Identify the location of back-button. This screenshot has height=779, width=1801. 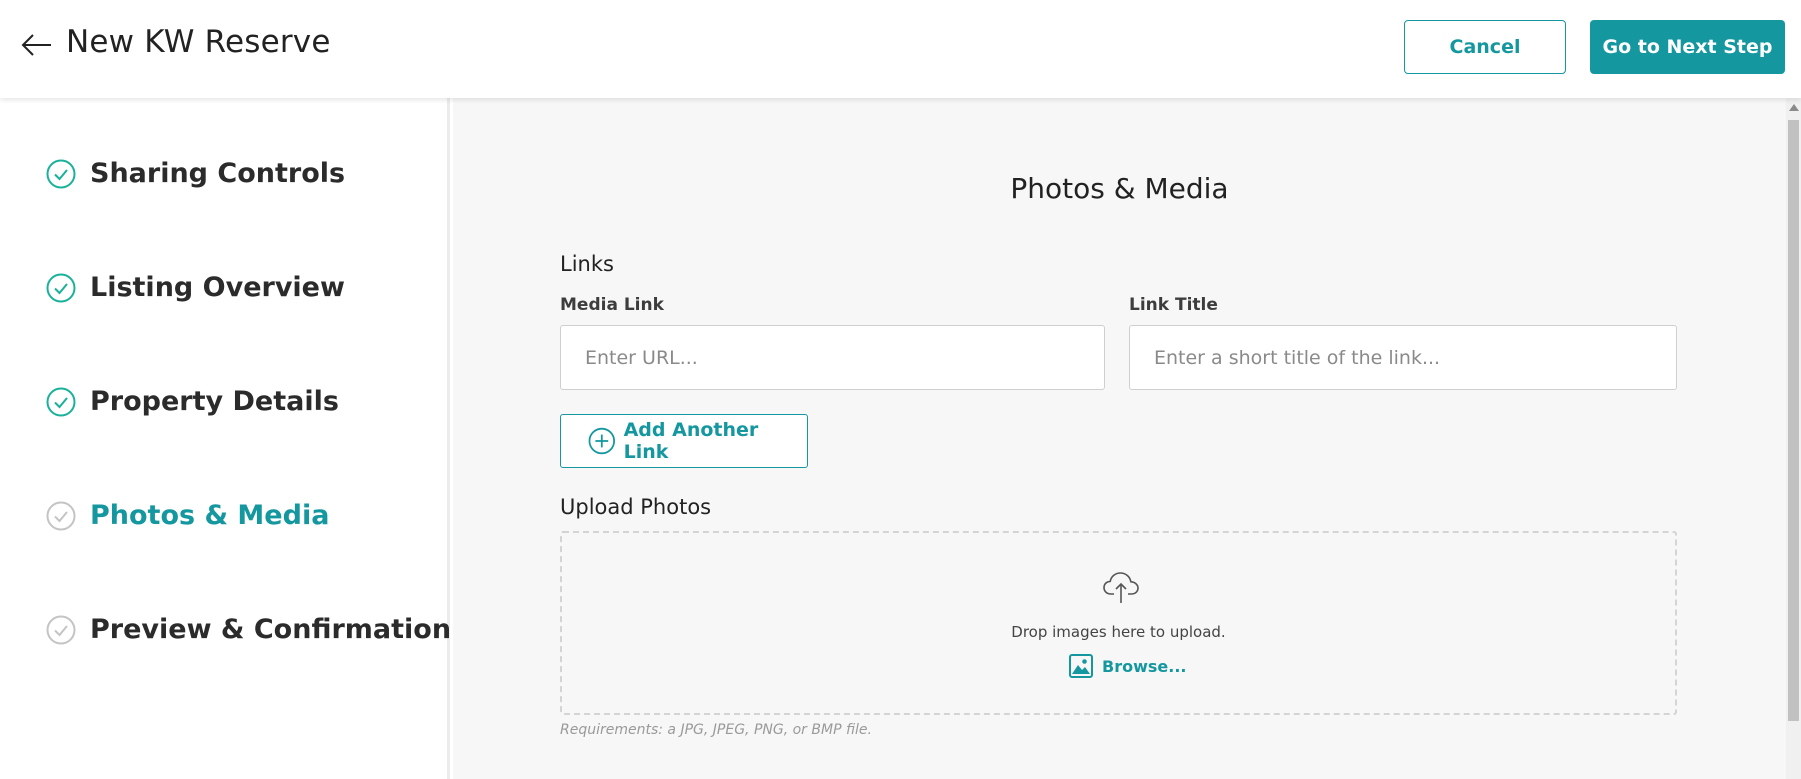
(37, 45).